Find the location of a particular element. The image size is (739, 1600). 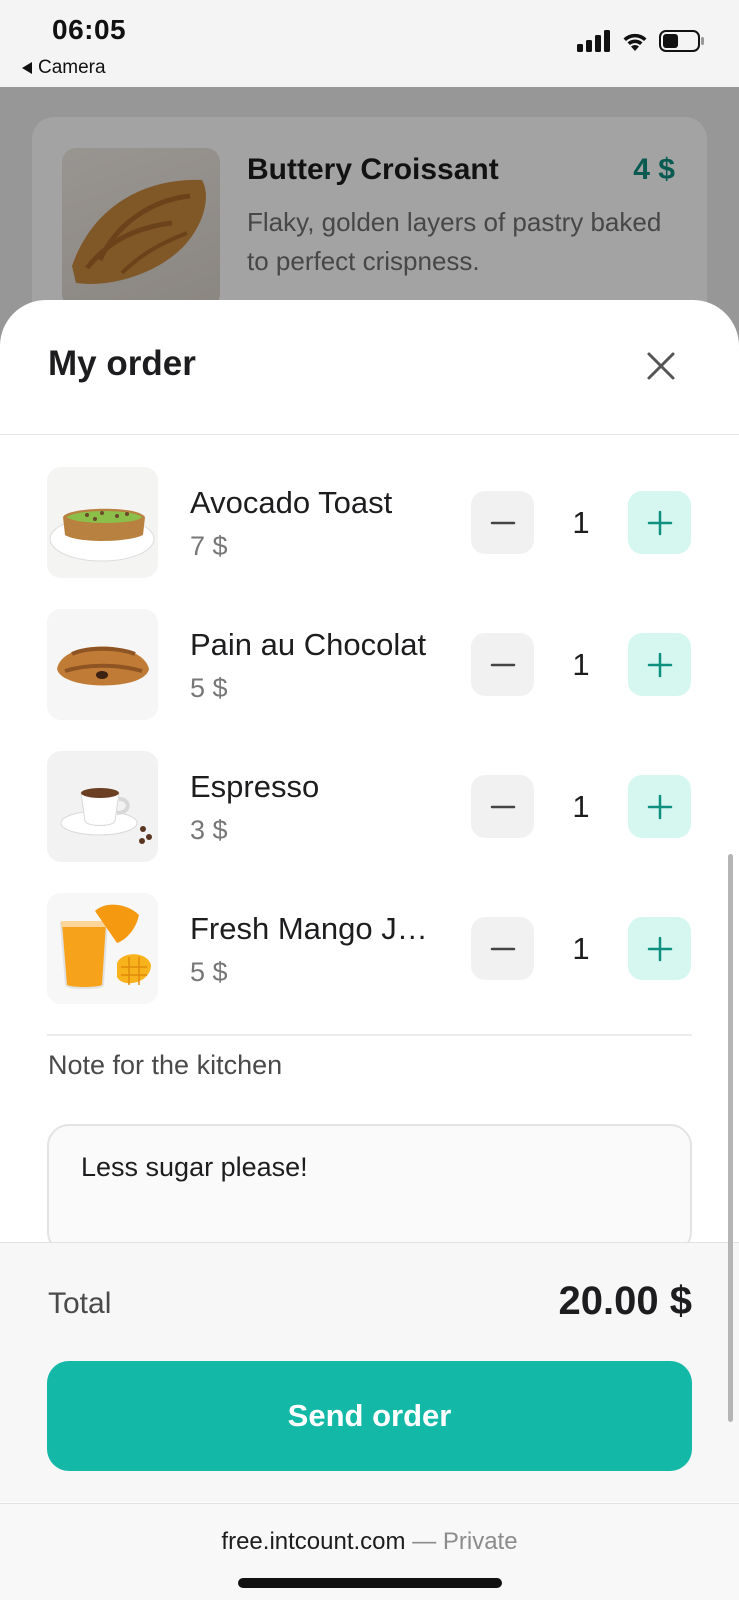

close-icon is located at coordinates (661, 366).